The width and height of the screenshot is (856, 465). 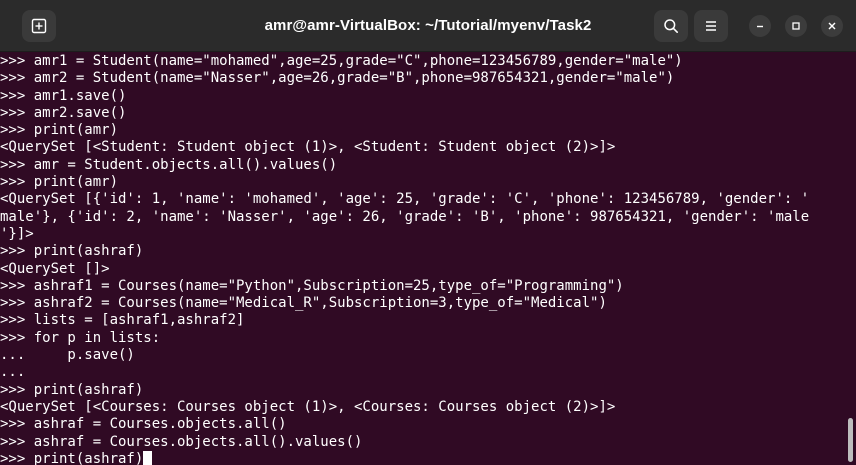 I want to click on terminal-line: ... p.save(), so click(x=67, y=355).